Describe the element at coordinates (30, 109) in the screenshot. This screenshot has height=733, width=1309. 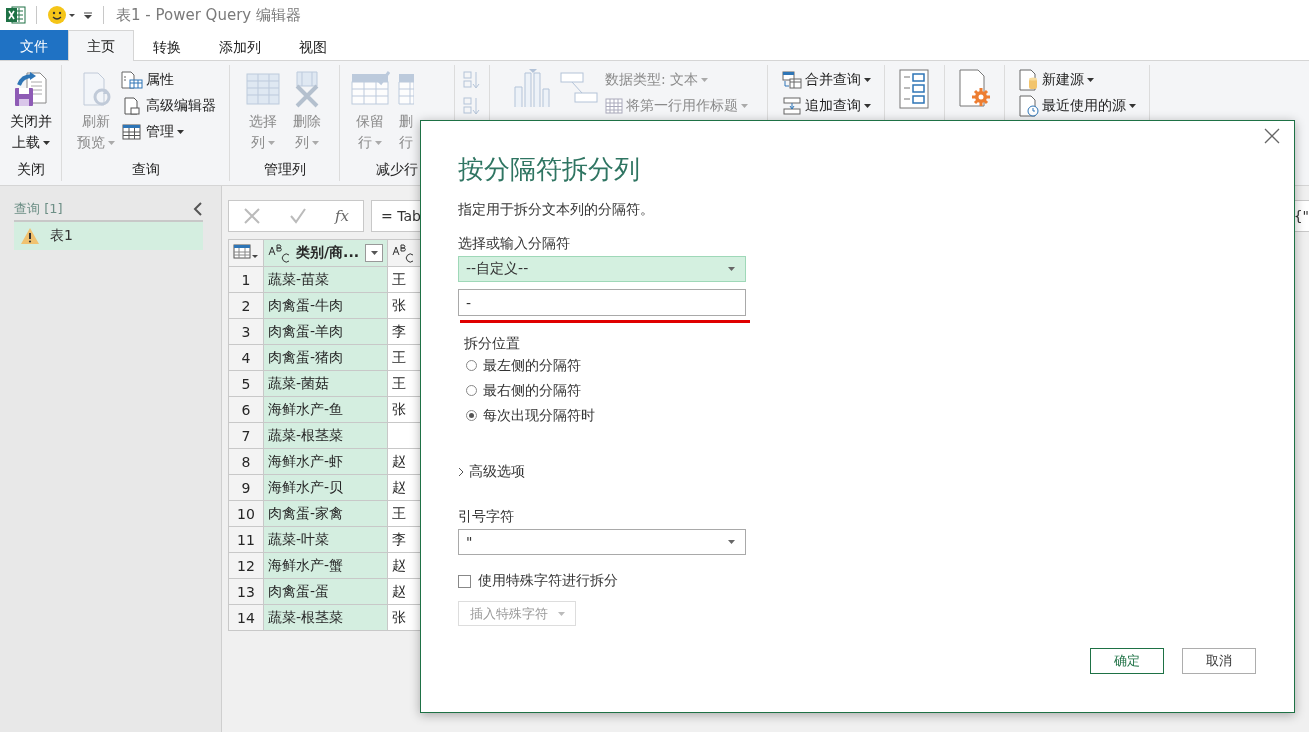
I see `ribbon-button: 关闭并 上载` at that location.